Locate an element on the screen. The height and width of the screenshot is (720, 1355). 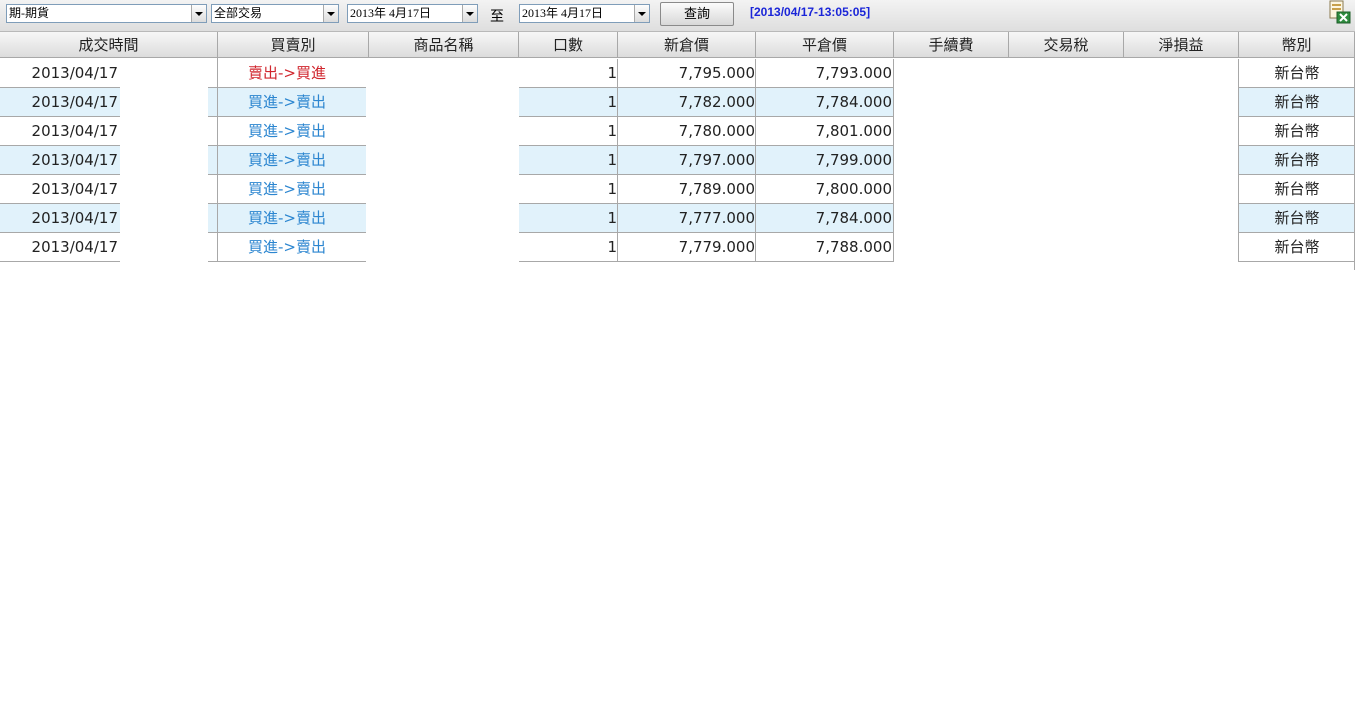
trade-type-value: 全部交易 is located at coordinates (238, 13).